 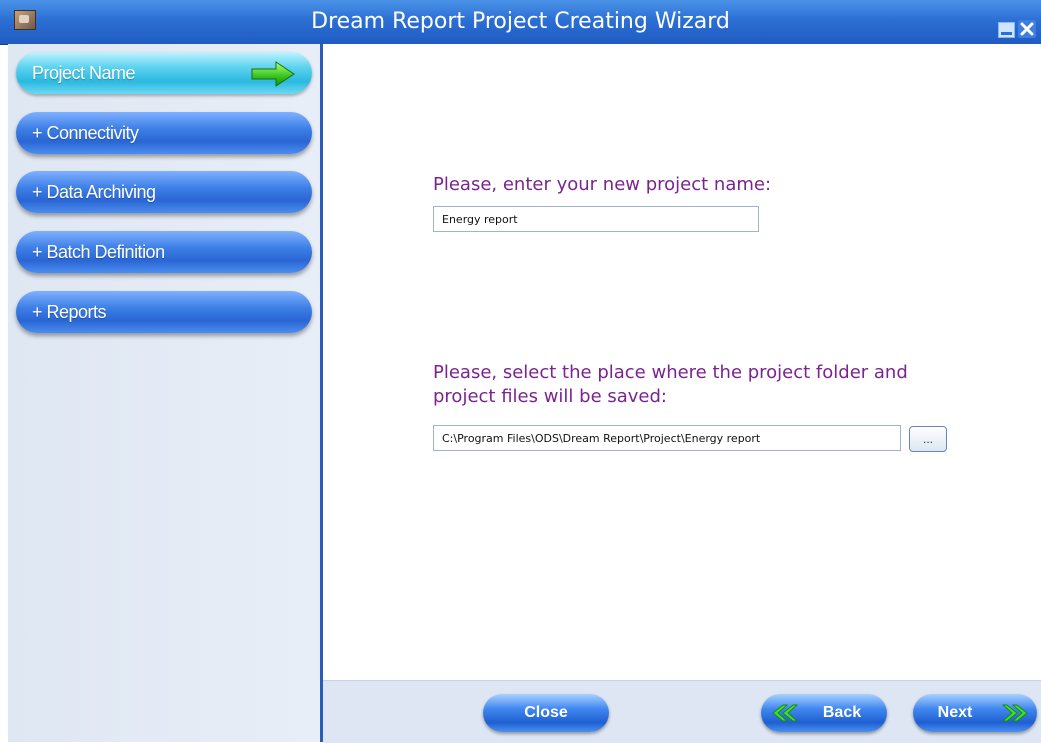 I want to click on sidebar-item-label: Project Name, so click(x=84, y=72).